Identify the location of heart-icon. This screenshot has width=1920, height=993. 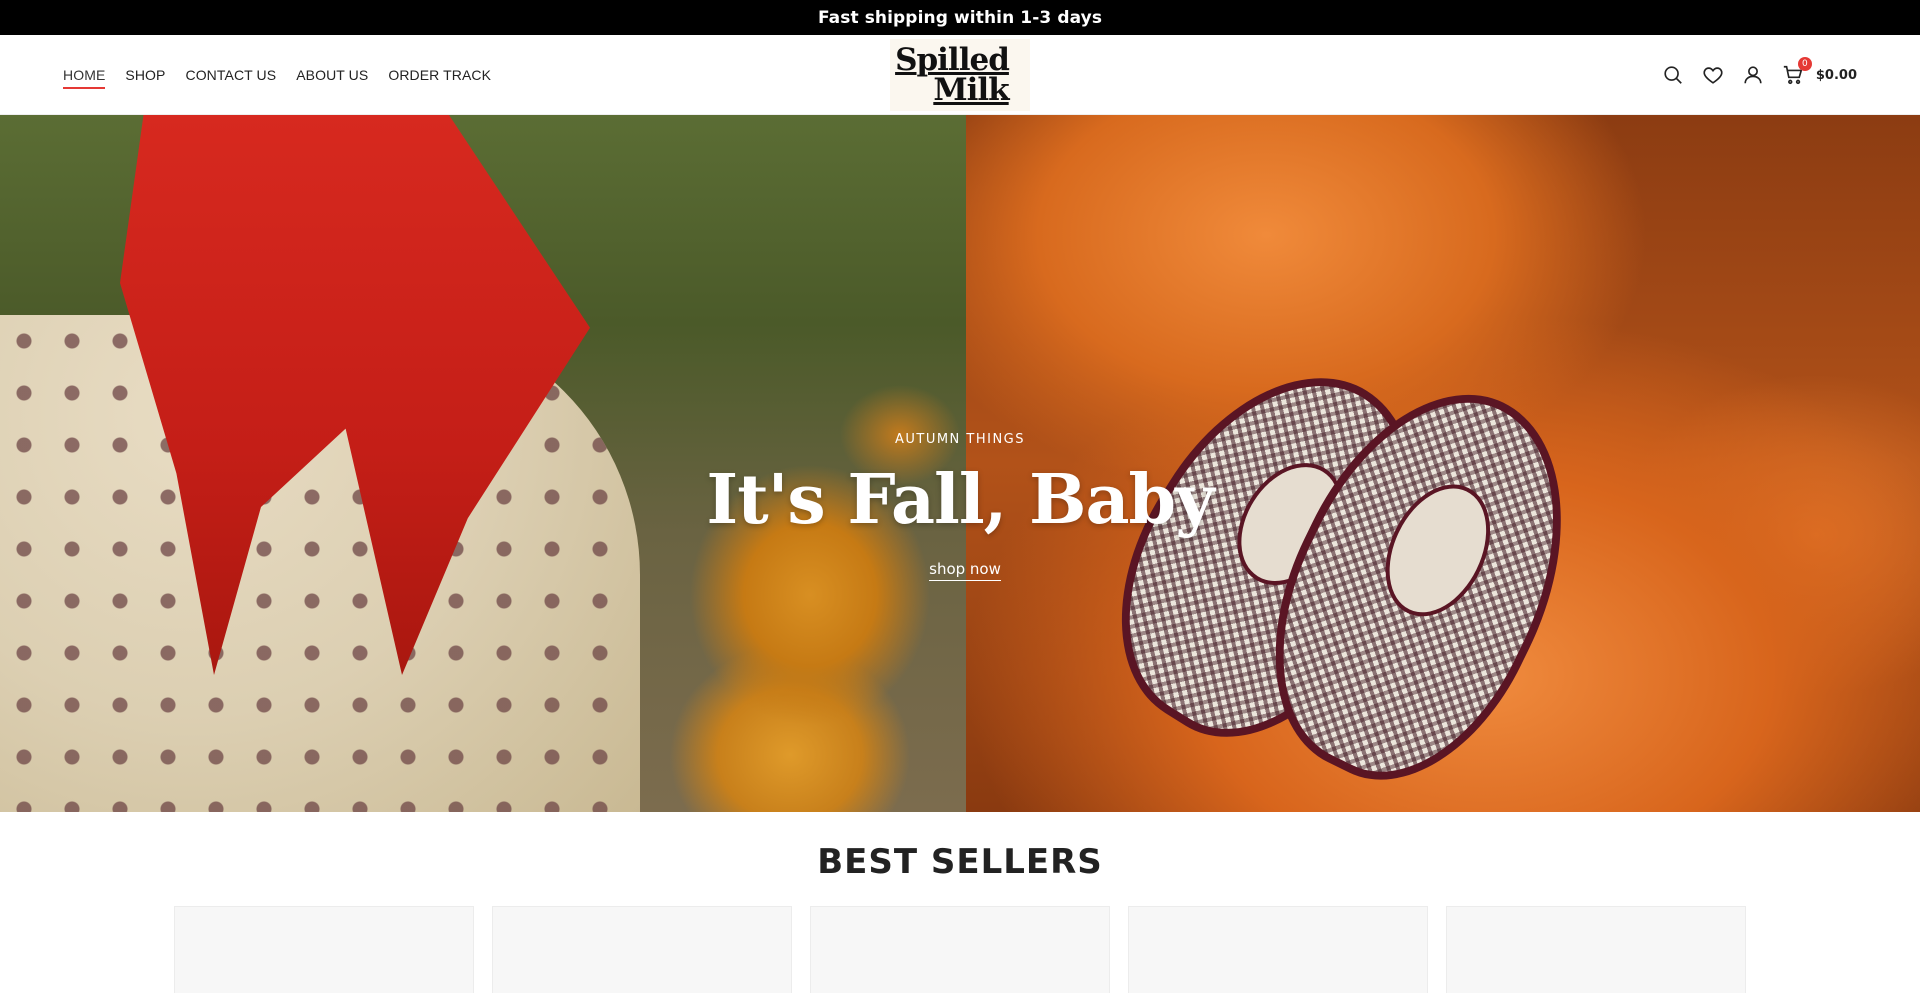
(1713, 75).